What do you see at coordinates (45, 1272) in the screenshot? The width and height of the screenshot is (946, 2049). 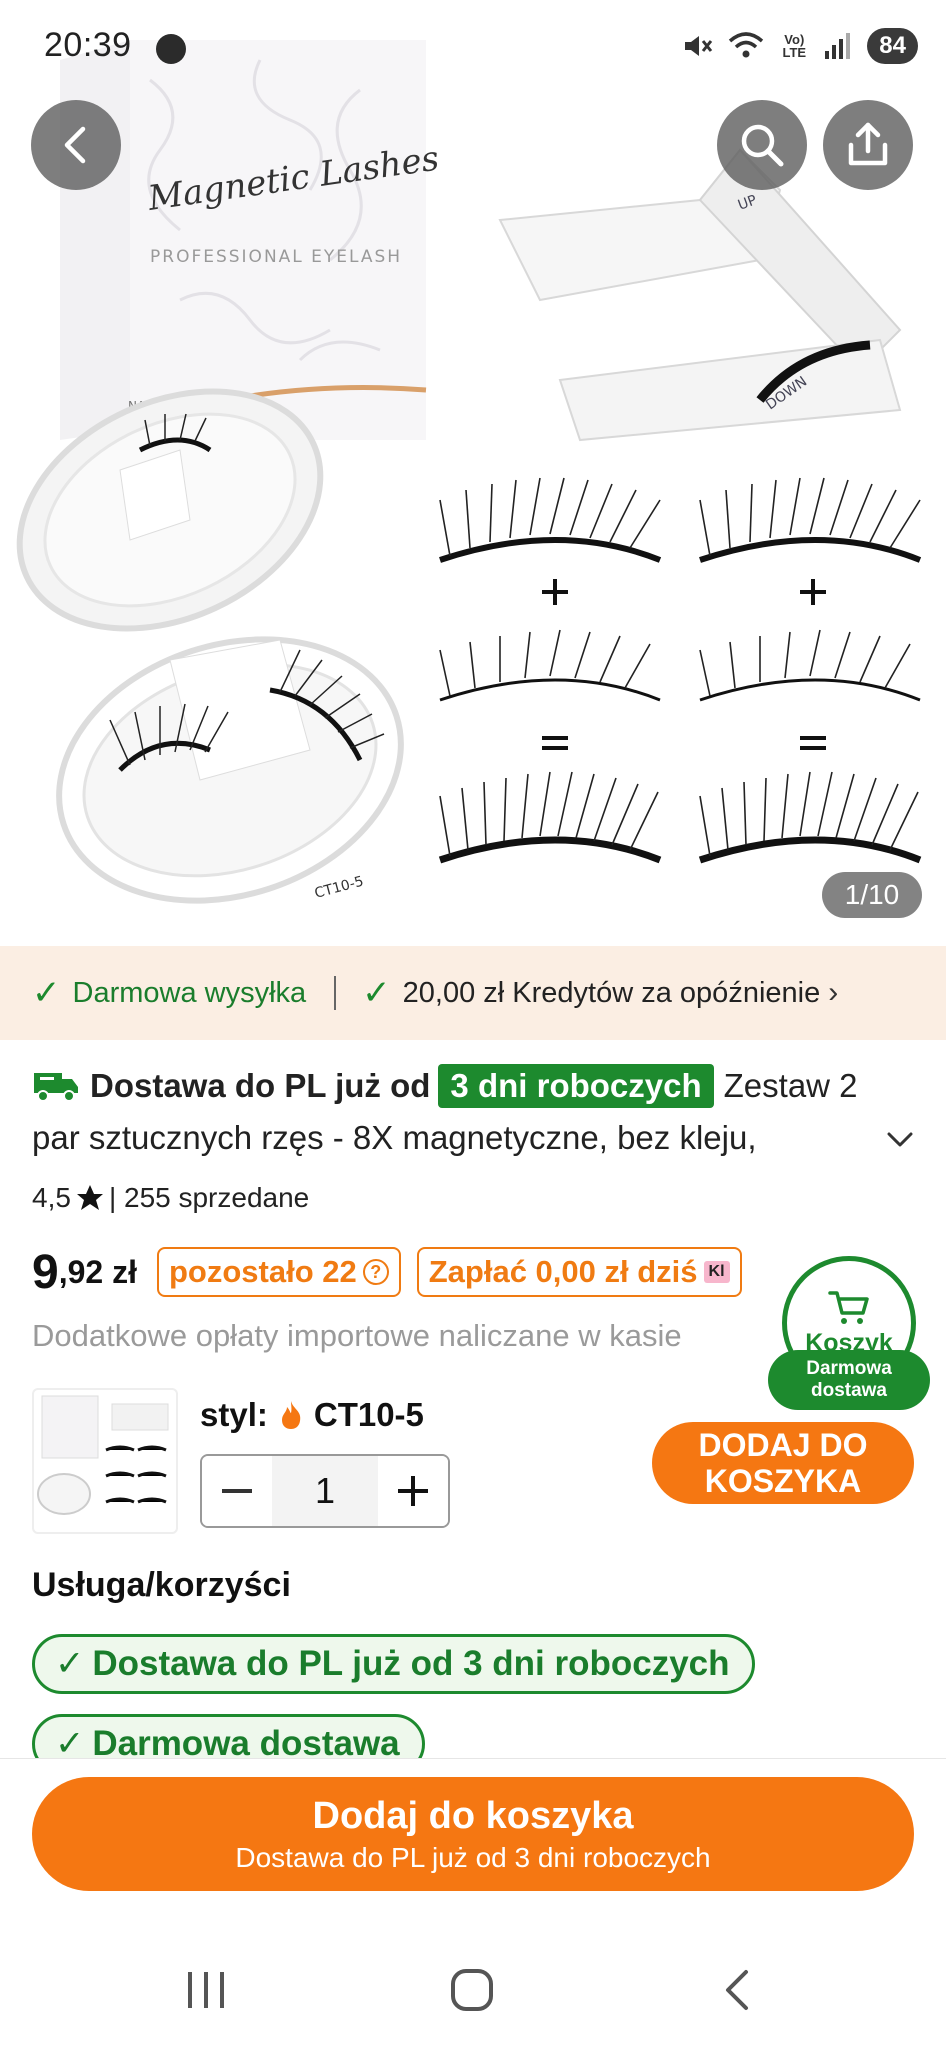 I see `price-integer: 9` at bounding box center [45, 1272].